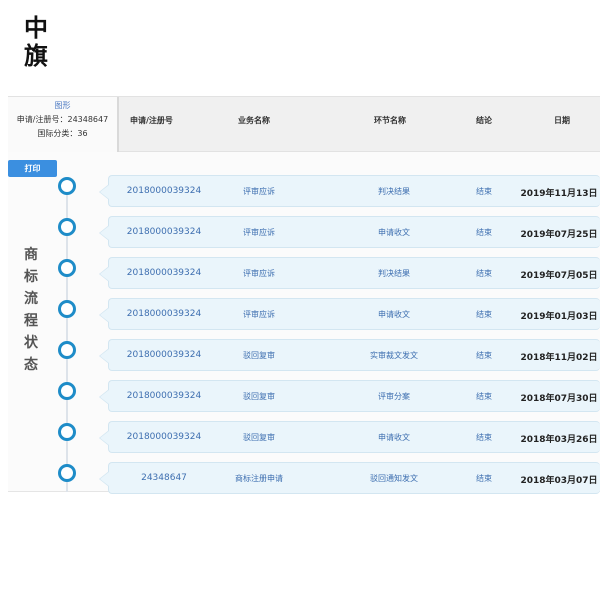 The image size is (600, 600). Describe the element at coordinates (390, 120) in the screenshot. I see `header-step: 环节名称` at that location.